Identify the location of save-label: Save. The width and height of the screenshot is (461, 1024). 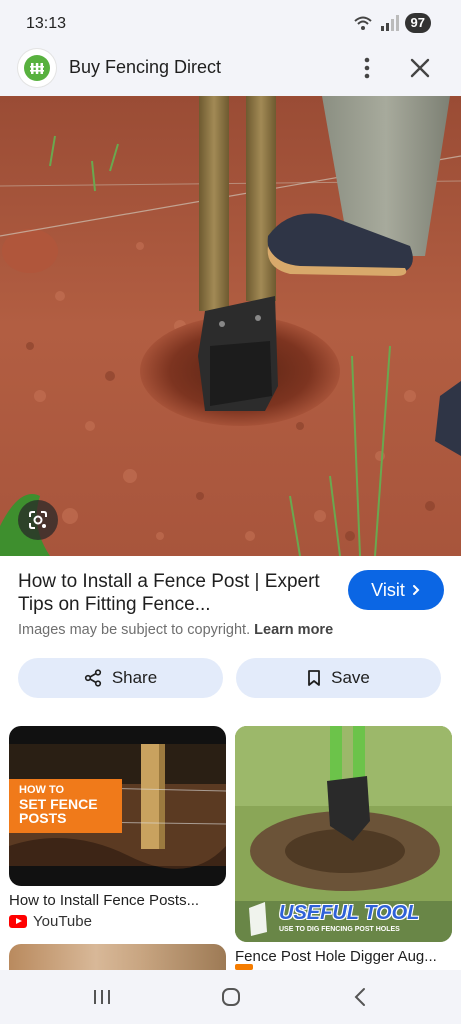
(350, 677).